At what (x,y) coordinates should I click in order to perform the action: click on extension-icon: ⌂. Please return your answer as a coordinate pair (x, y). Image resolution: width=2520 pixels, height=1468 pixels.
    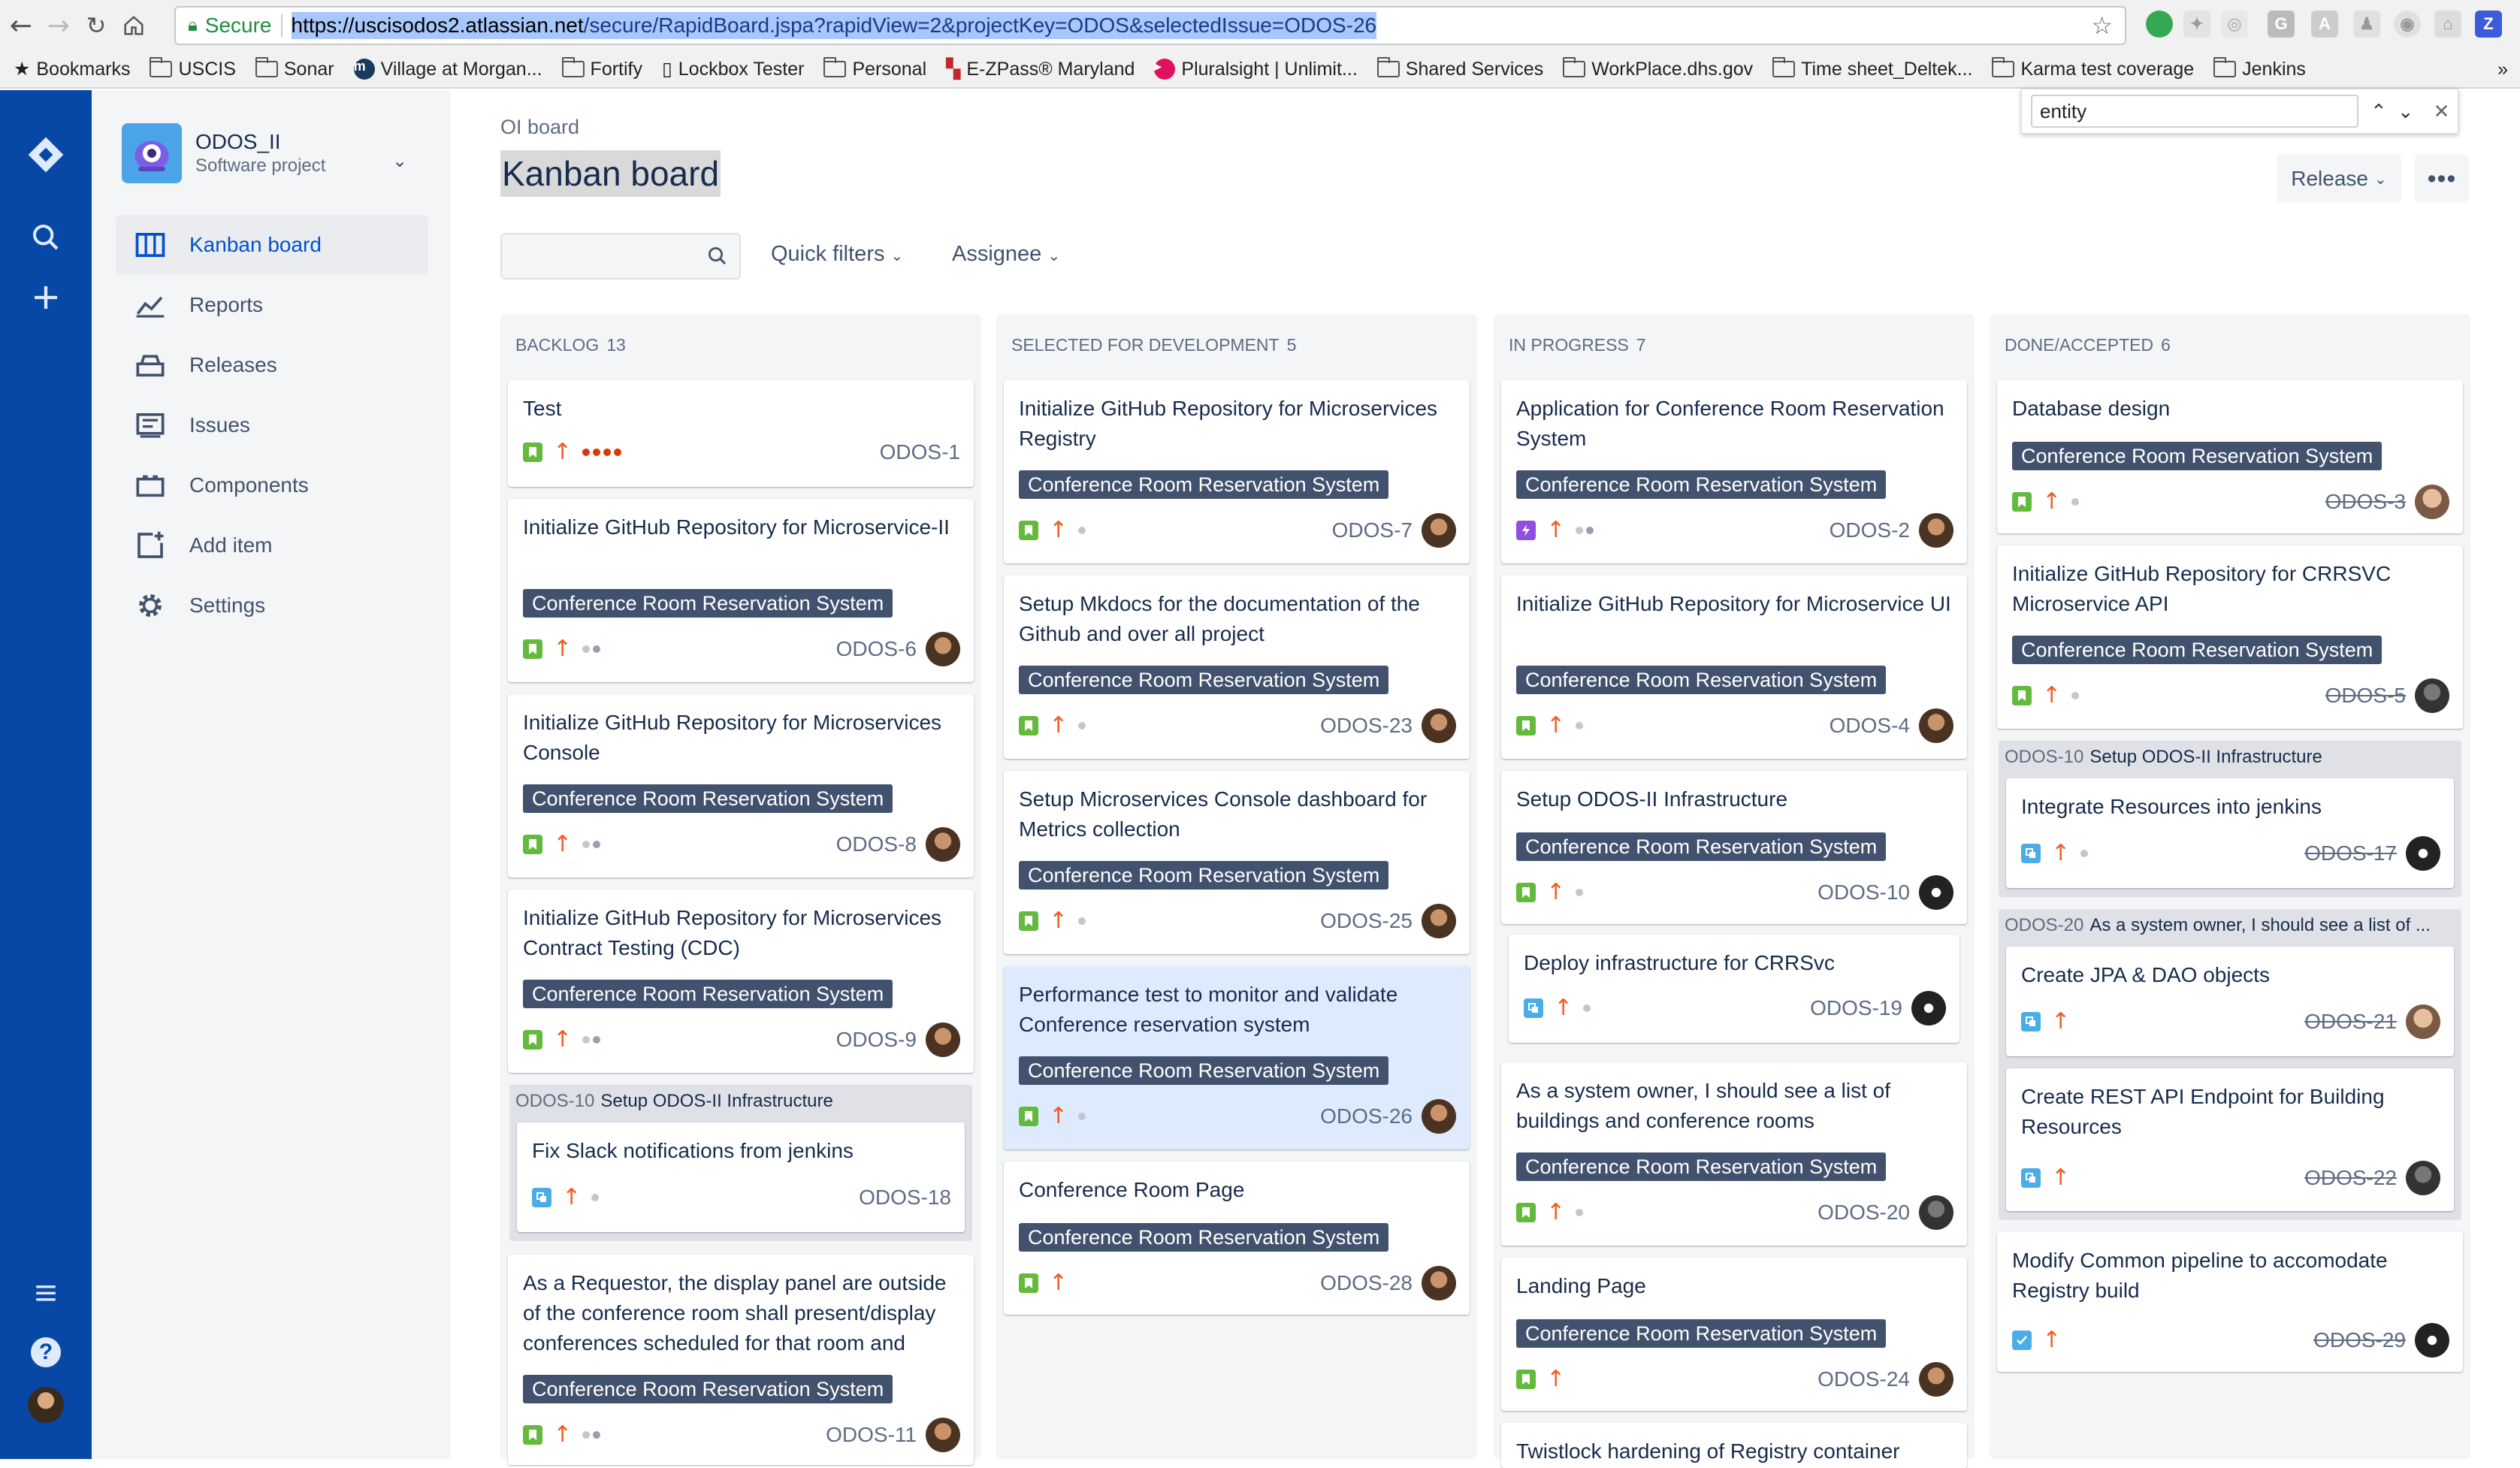
    Looking at the image, I should click on (2447, 24).